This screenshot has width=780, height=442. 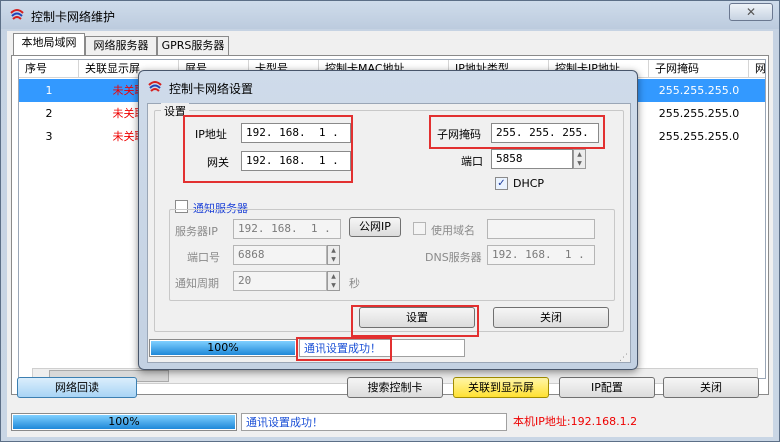 I want to click on col-index-header: 序号, so click(x=49, y=69).